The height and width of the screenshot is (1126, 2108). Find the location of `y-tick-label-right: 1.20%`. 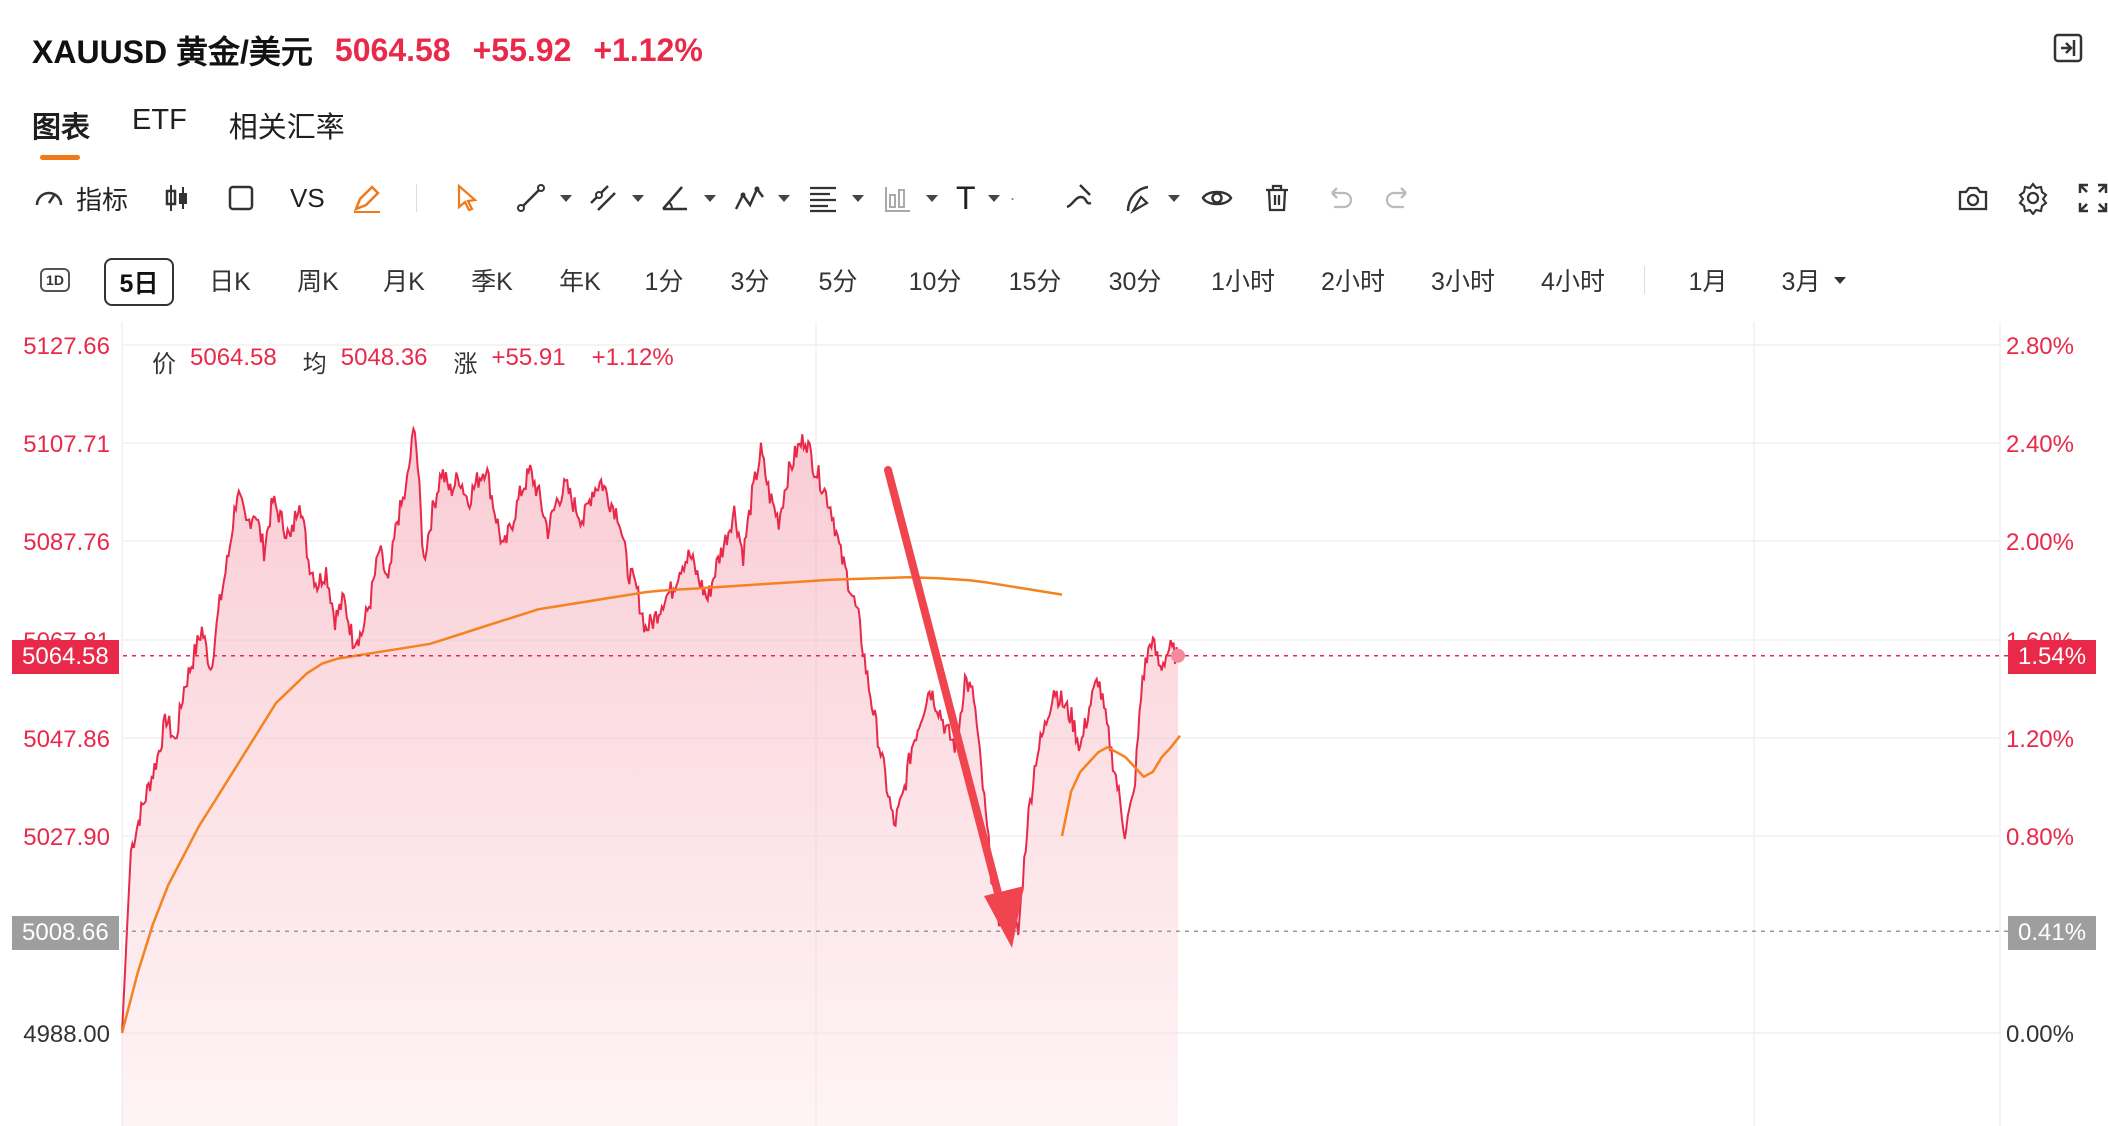

y-tick-label-right: 1.20% is located at coordinates (2040, 739).